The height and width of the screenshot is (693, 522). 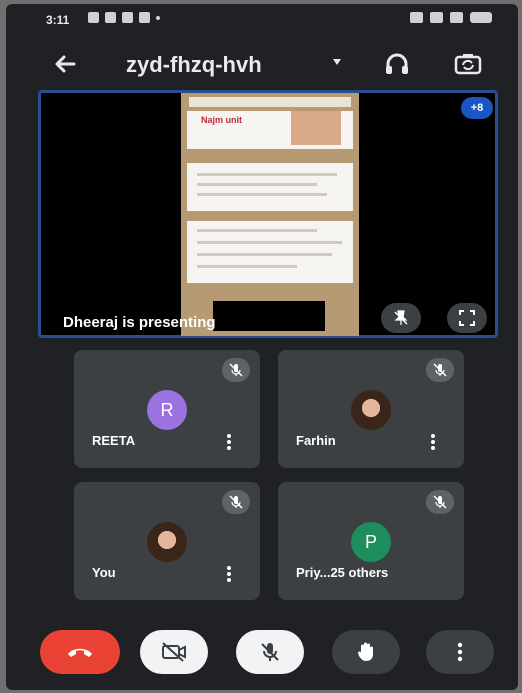 What do you see at coordinates (316, 440) in the screenshot?
I see `participant-name: Farhin` at bounding box center [316, 440].